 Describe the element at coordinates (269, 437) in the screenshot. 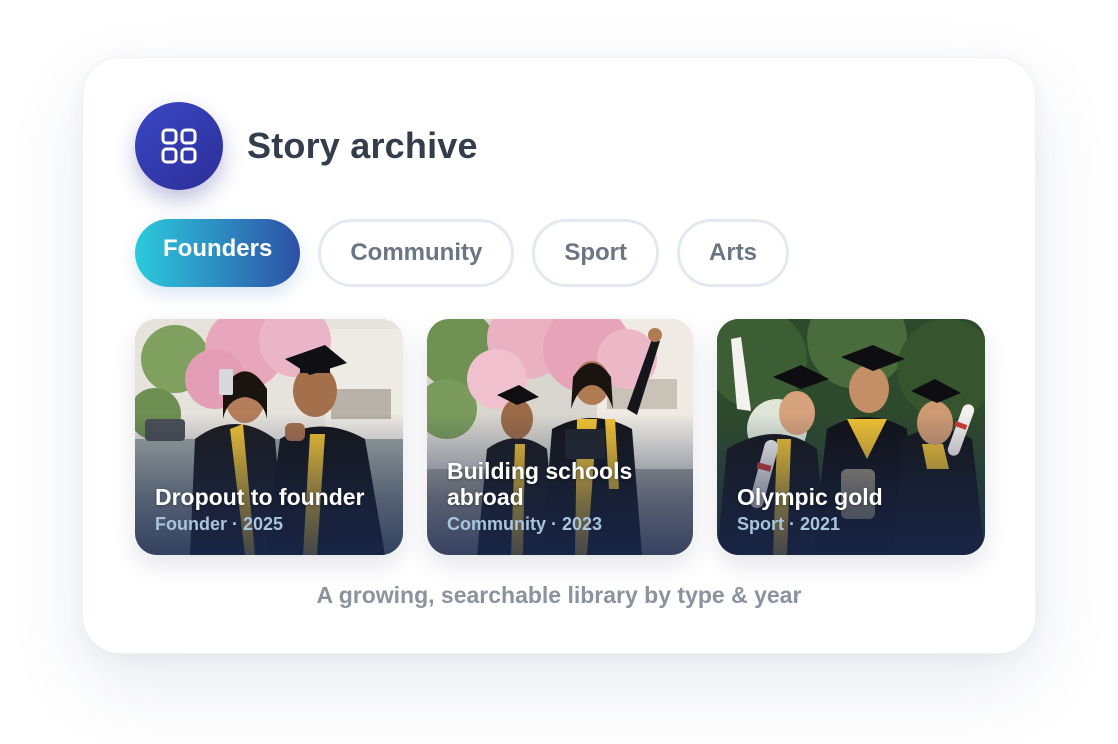

I see `story-card: Dropout to founder Founder · 2025` at that location.